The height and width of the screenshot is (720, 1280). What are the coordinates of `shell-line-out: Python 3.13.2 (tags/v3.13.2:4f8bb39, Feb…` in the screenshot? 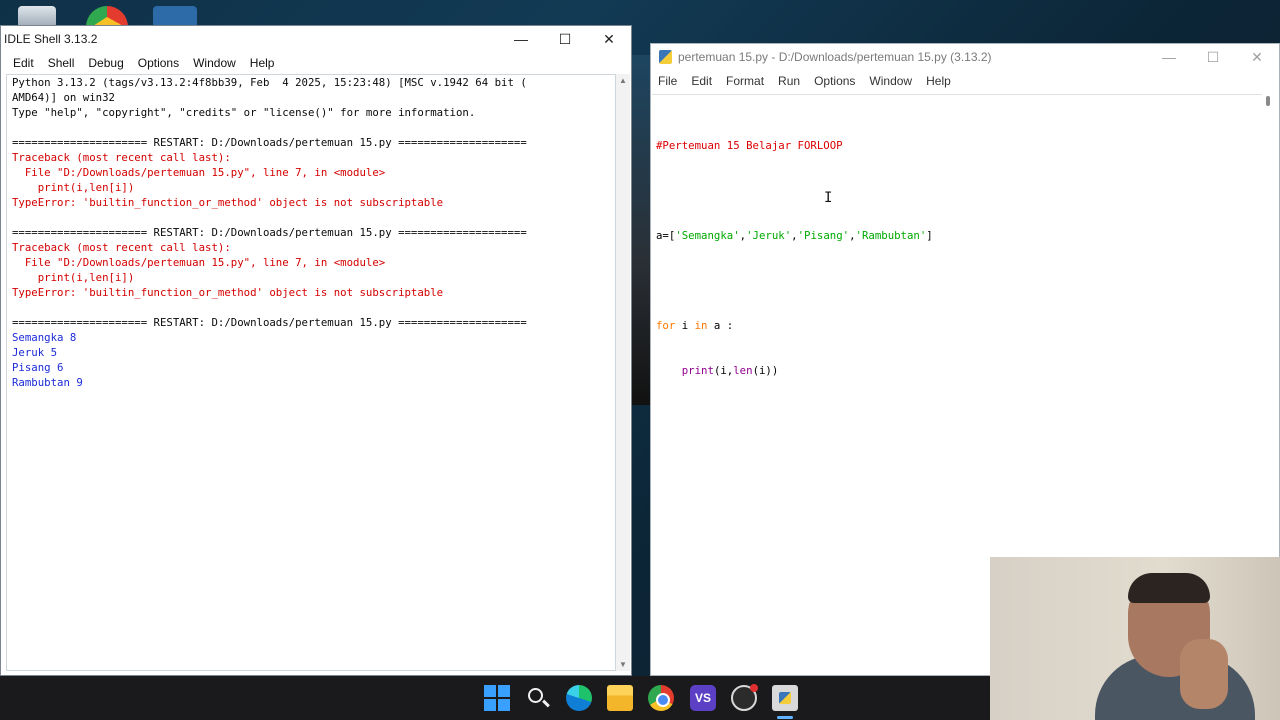 It's located at (269, 82).